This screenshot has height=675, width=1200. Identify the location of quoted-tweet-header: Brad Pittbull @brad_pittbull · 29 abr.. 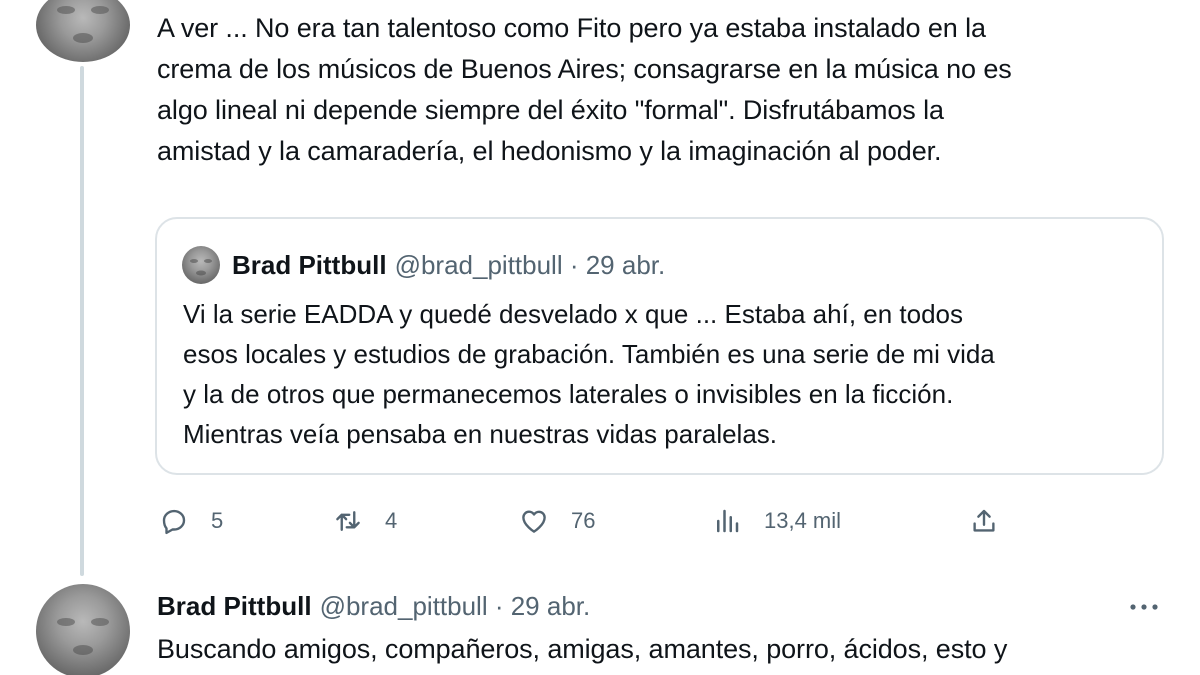
(424, 265).